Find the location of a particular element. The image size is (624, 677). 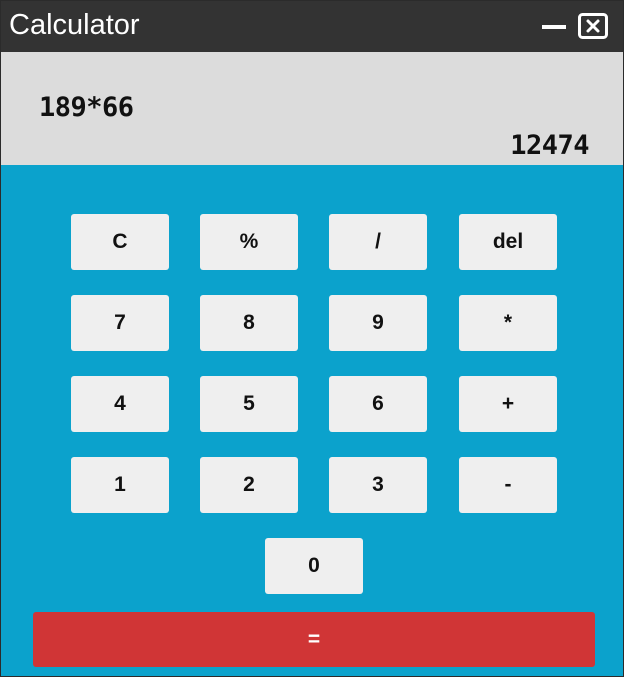

expression-text: 189*66 is located at coordinates (86, 107).